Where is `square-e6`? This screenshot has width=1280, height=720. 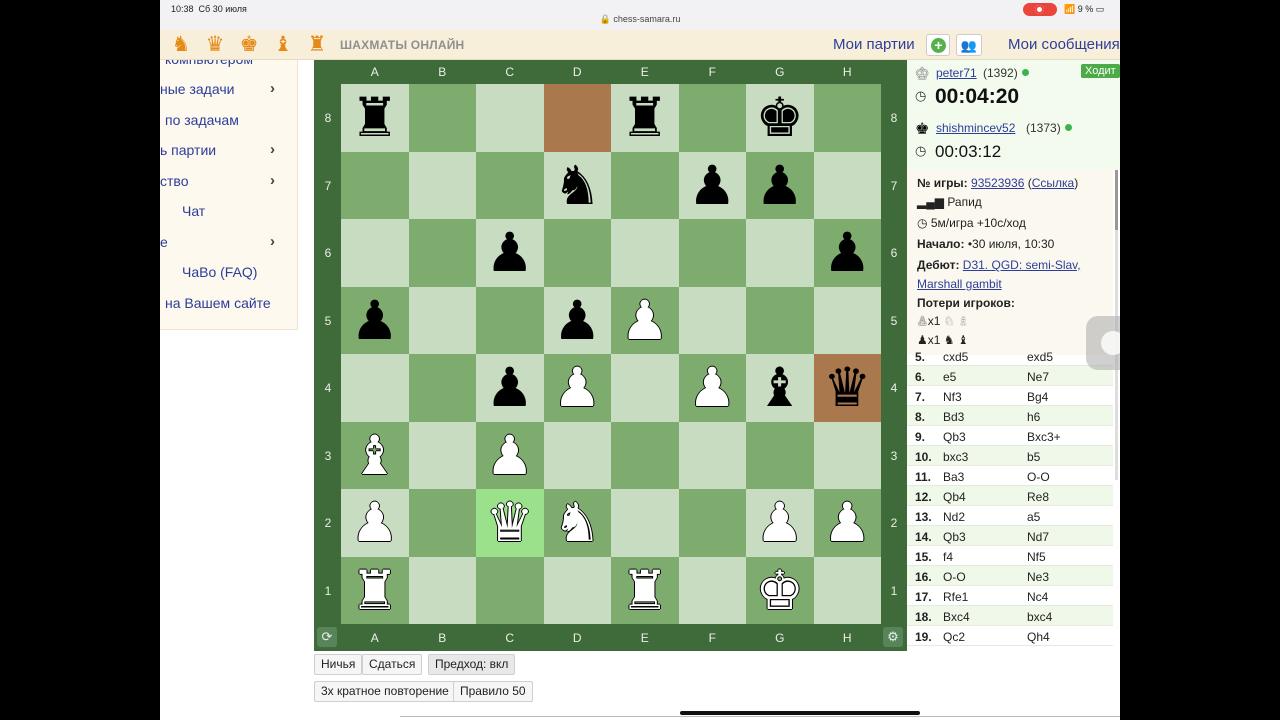 square-e6 is located at coordinates (645, 253).